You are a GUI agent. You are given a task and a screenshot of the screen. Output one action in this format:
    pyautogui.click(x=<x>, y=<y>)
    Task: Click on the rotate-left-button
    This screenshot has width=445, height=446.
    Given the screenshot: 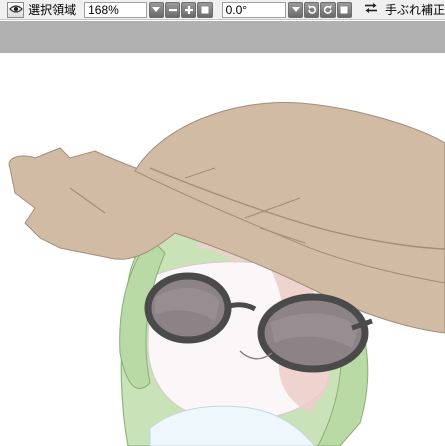 What is the action you would take?
    pyautogui.click(x=312, y=9)
    